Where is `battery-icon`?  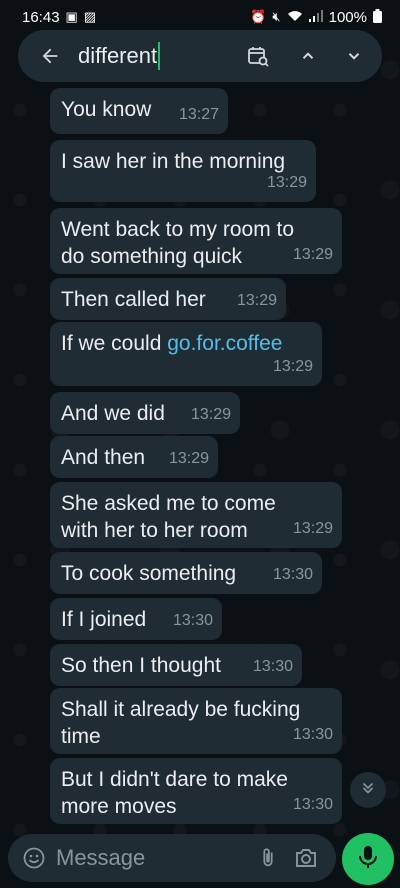
battery-icon is located at coordinates (377, 17).